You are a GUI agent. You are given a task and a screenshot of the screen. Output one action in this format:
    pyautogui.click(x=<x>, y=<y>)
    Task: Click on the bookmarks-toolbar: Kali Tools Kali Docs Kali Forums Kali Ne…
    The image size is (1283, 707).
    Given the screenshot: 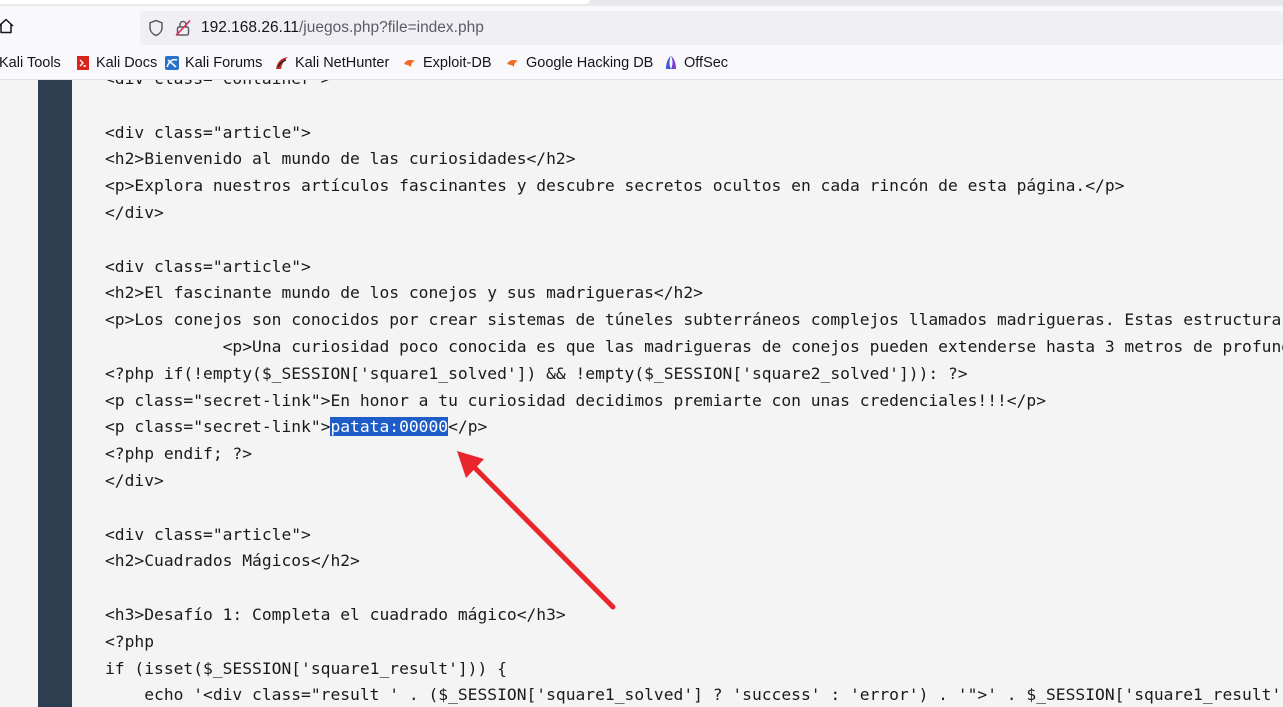 What is the action you would take?
    pyautogui.click(x=641, y=63)
    